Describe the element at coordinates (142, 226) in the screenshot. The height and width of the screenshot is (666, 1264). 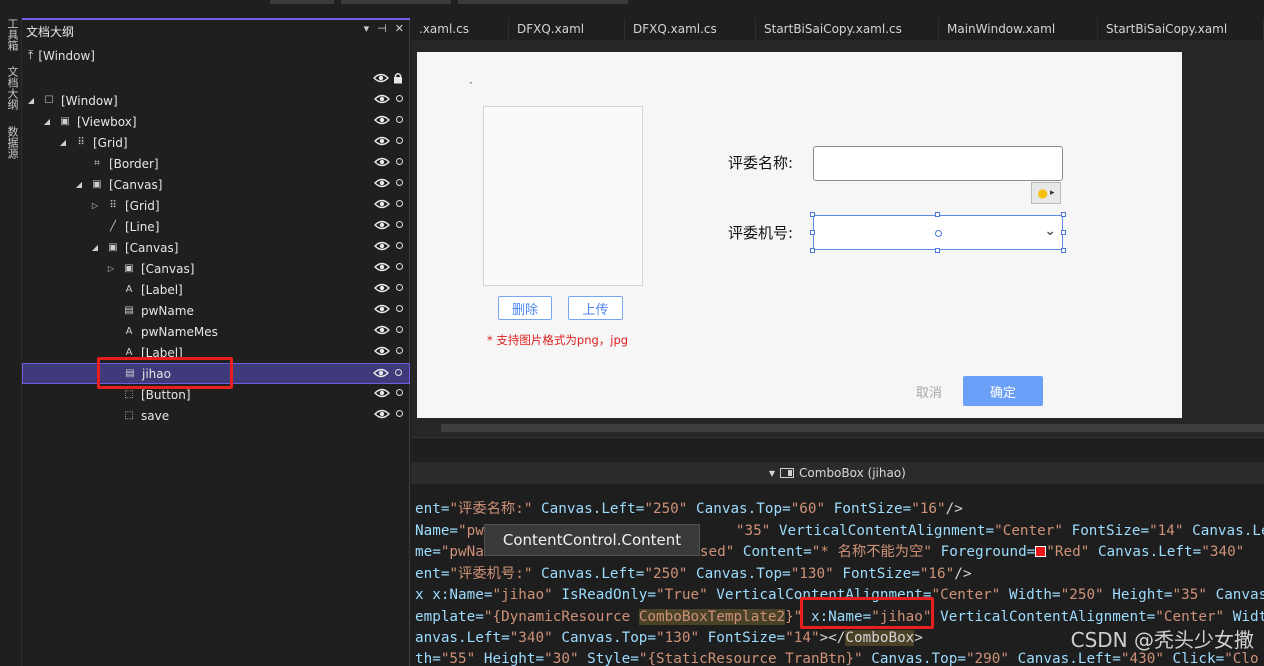
I see `tree-node-label: [Line]` at that location.